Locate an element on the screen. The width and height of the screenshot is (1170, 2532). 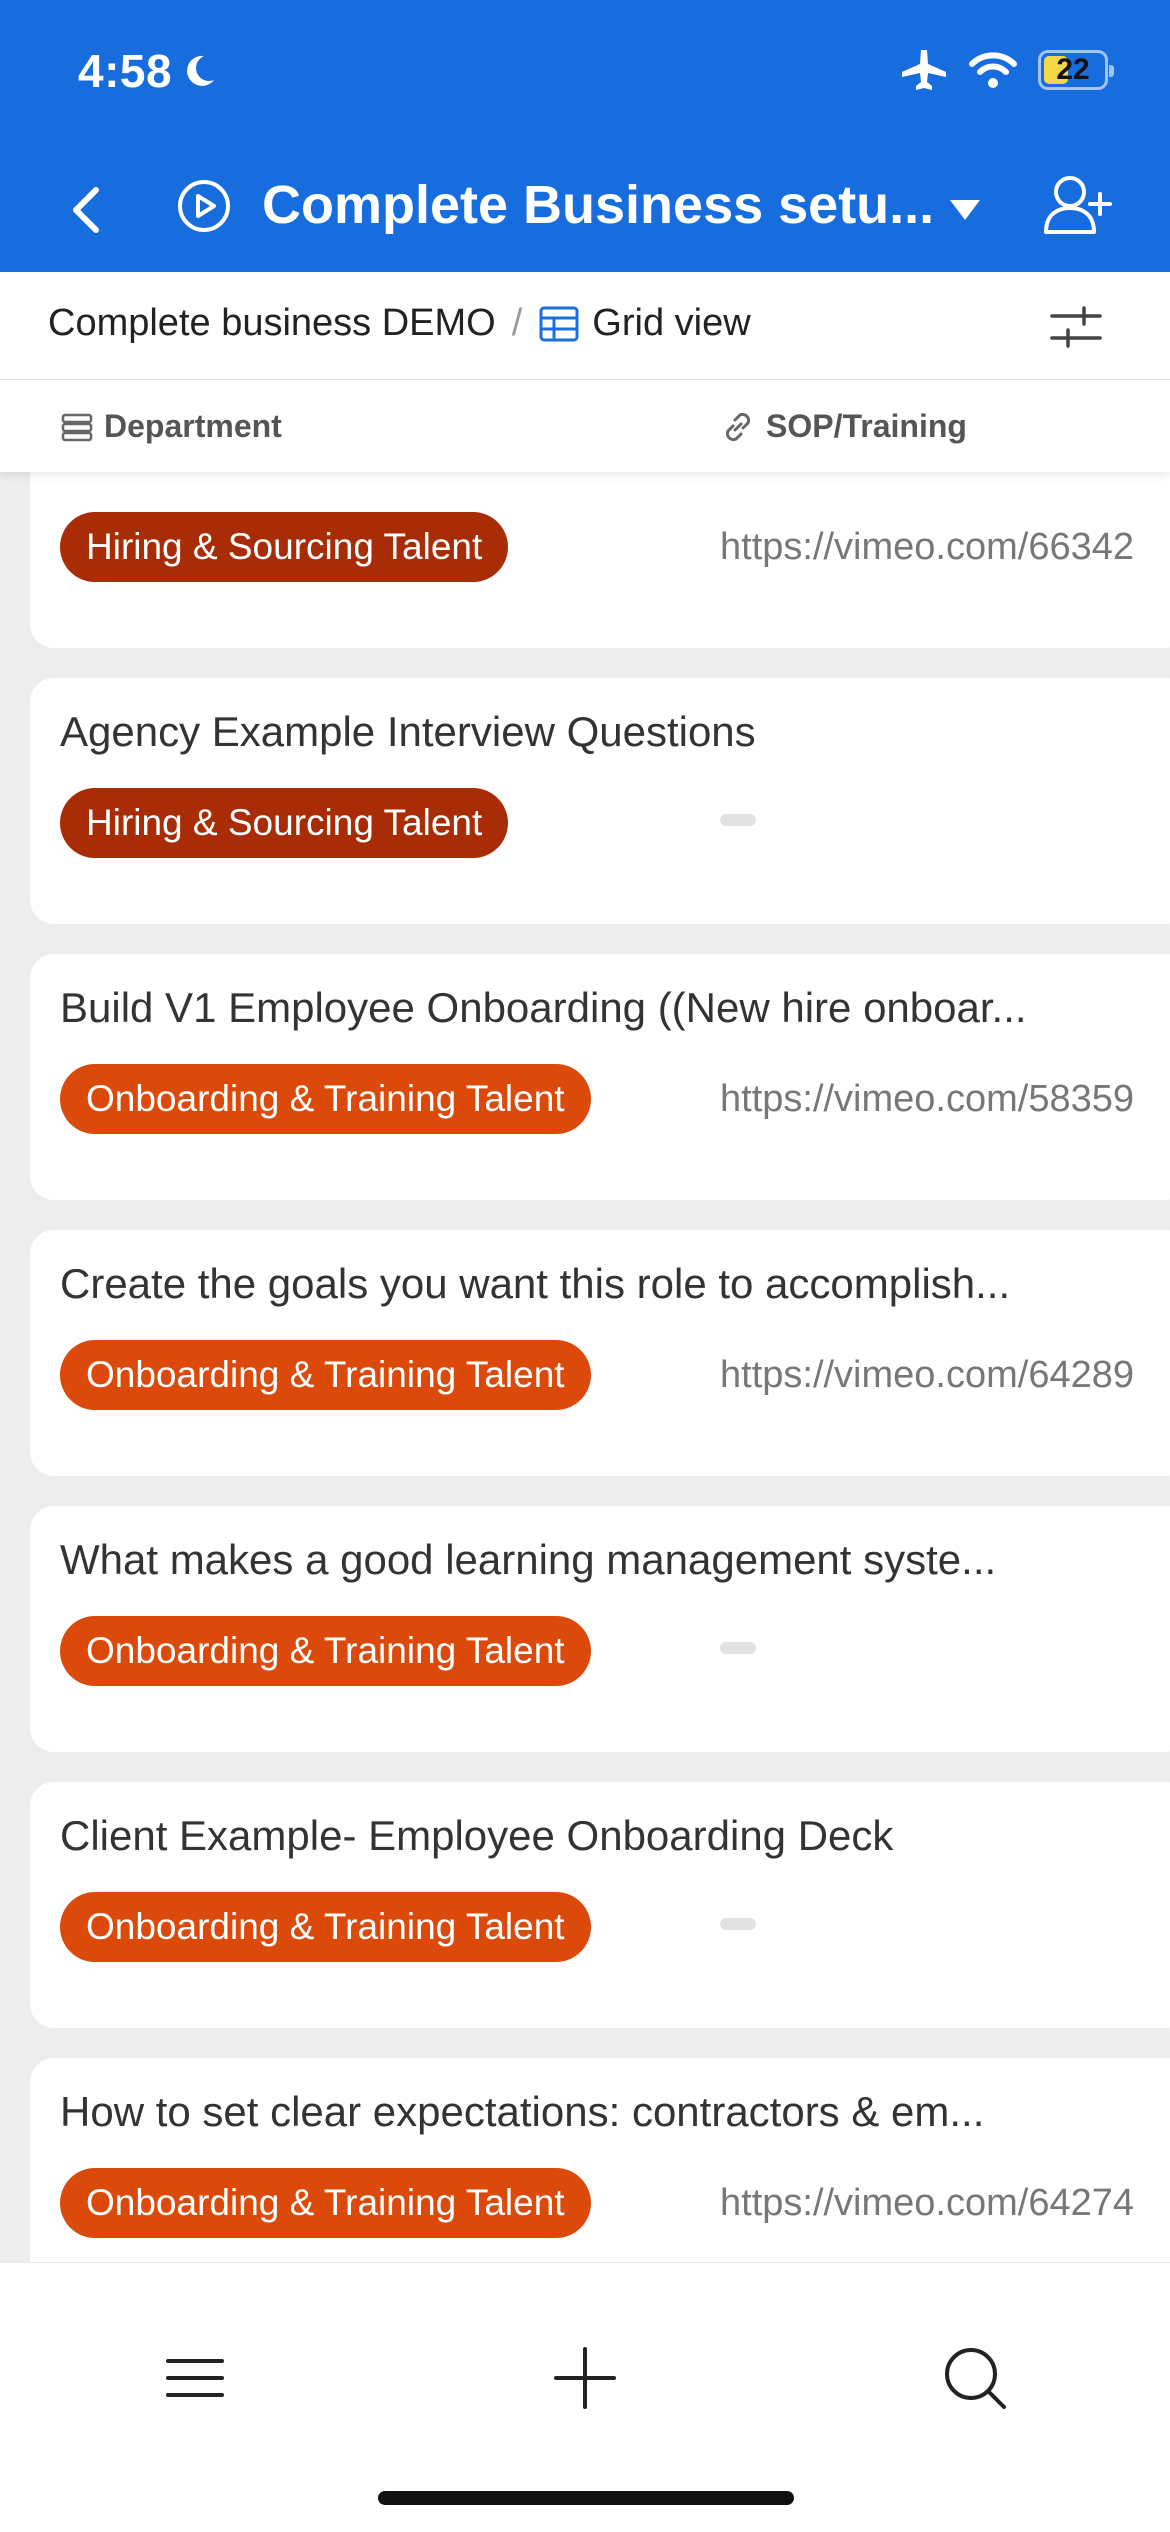
chevron-down-icon is located at coordinates (965, 210).